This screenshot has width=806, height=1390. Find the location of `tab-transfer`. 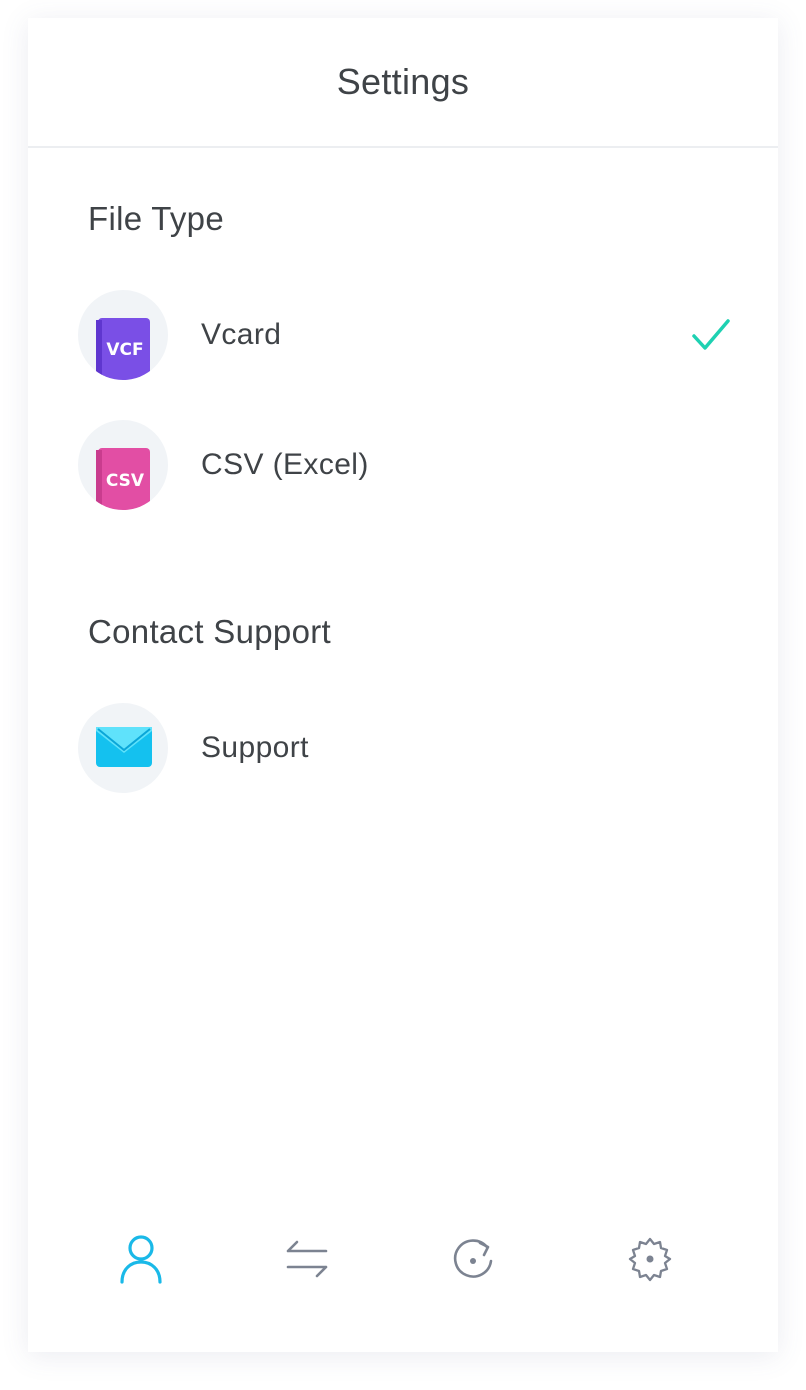

tab-transfer is located at coordinates (307, 1259).